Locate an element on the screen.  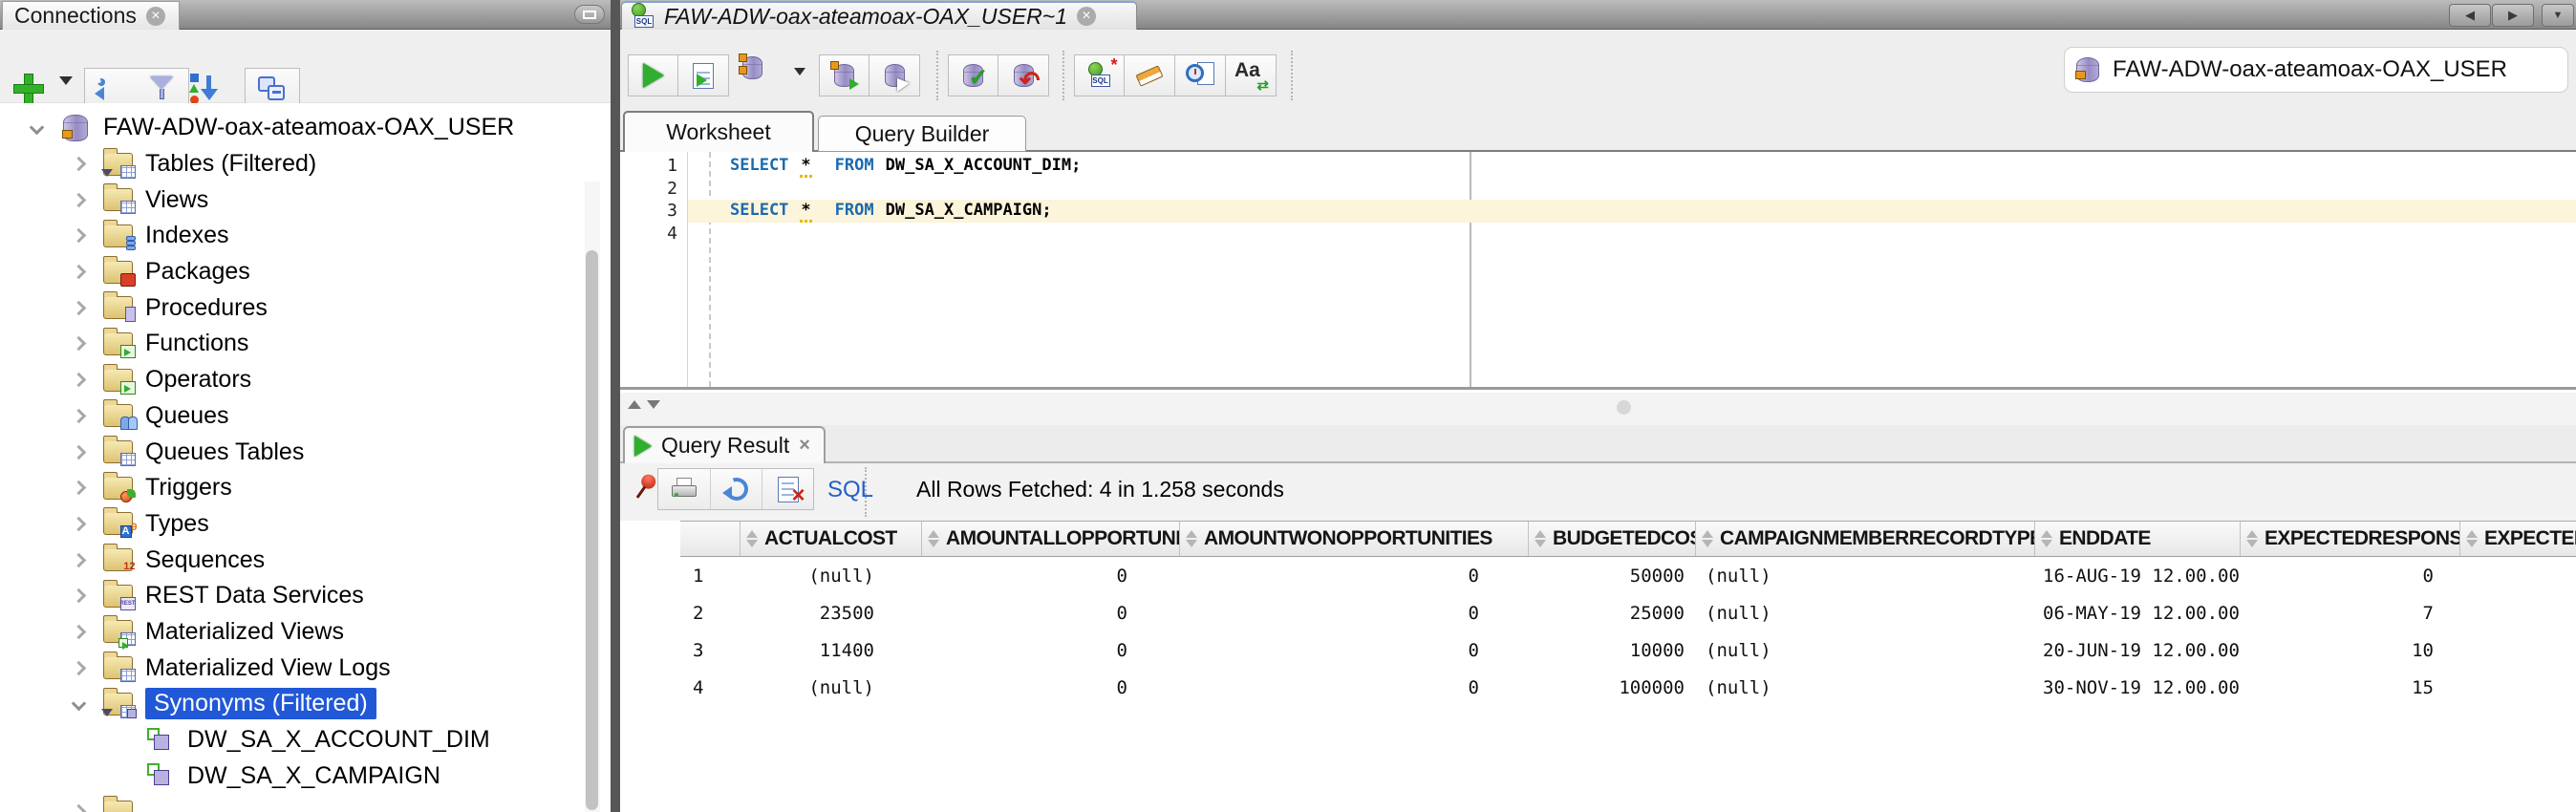
row-number-cell: 2 is located at coordinates (710, 613).